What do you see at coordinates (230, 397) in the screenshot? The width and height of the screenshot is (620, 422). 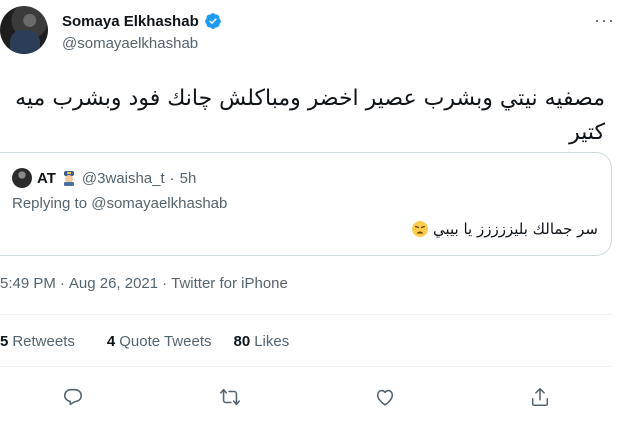 I see `retweet-icon` at bounding box center [230, 397].